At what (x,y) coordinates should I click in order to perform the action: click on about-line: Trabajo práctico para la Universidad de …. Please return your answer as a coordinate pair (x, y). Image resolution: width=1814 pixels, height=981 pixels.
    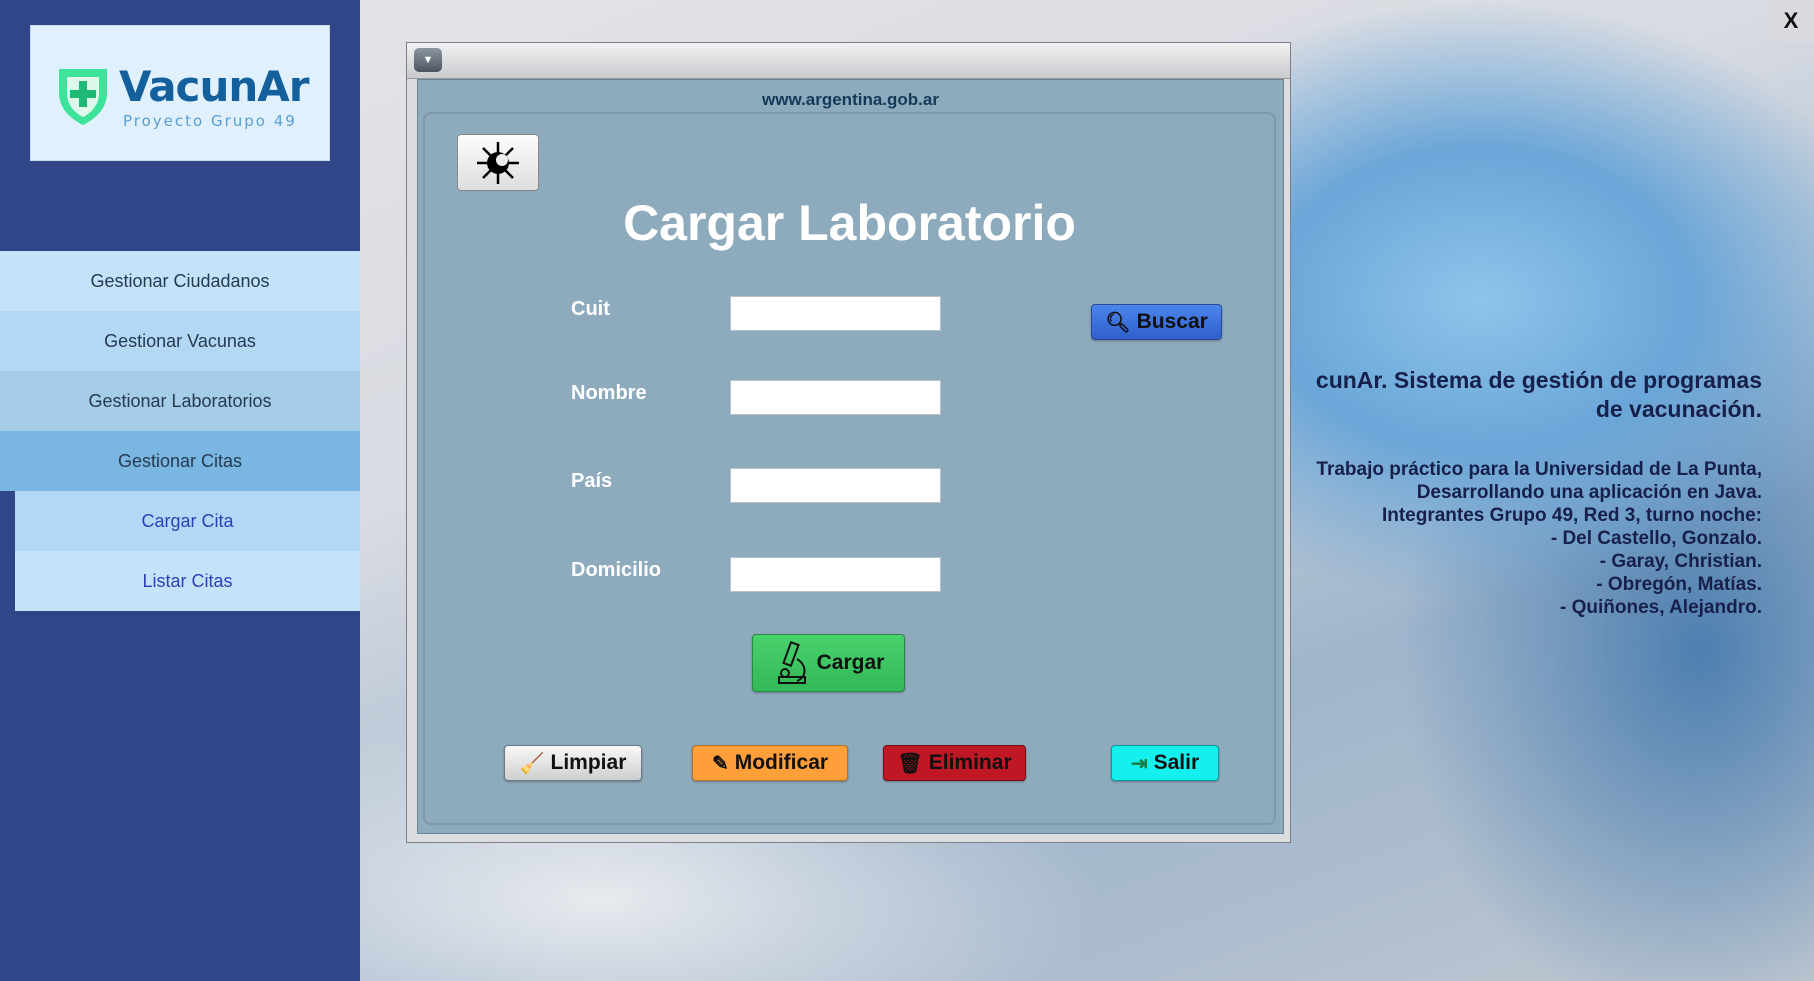
    Looking at the image, I should click on (1539, 469).